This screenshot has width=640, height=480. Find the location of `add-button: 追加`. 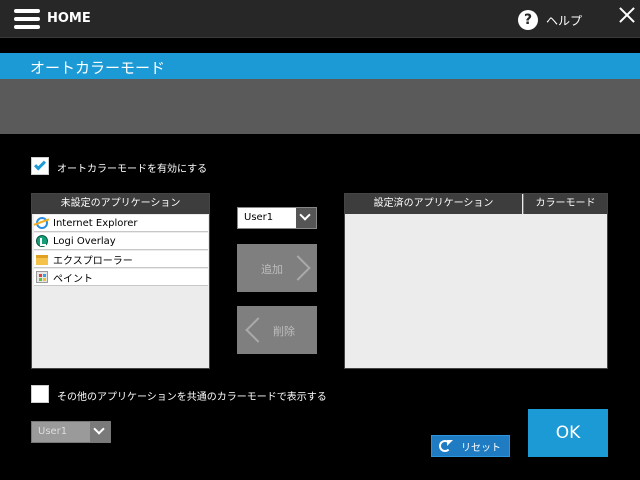

add-button: 追加 is located at coordinates (277, 268).